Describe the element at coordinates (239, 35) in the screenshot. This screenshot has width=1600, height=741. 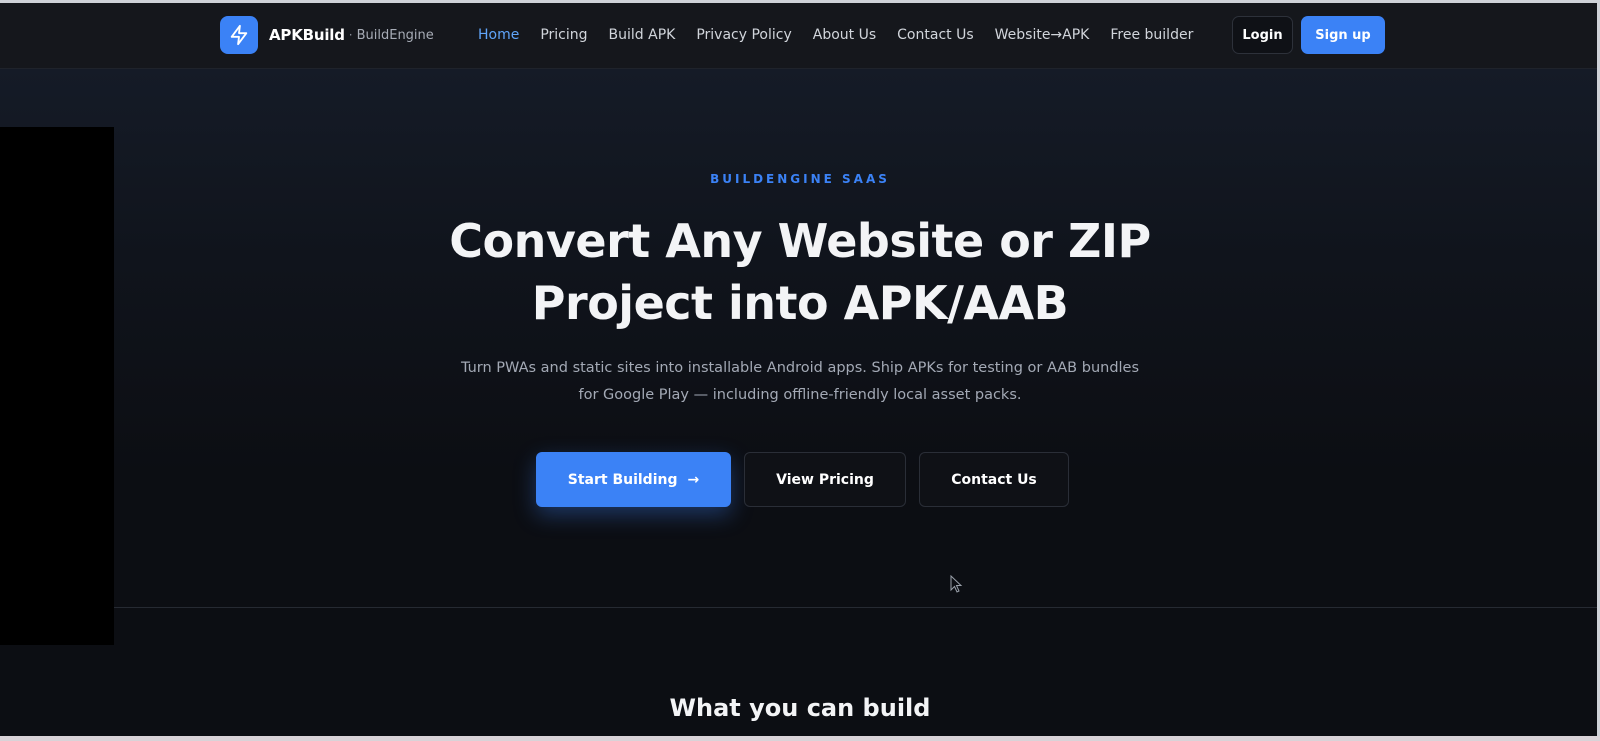
I see `lightning-bolt-icon` at that location.